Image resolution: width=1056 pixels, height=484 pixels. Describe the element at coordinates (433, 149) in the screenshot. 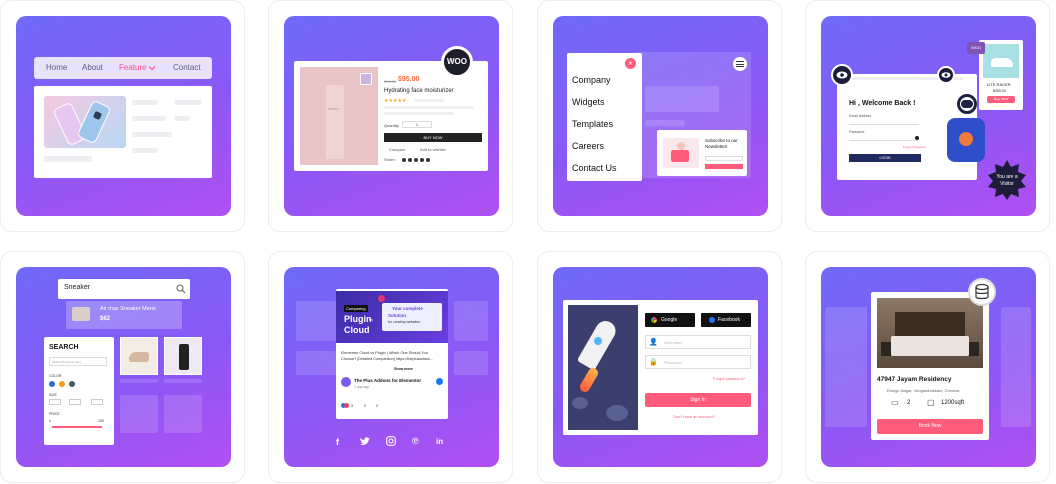

I see `wishlist-link: Add to wishlist` at that location.